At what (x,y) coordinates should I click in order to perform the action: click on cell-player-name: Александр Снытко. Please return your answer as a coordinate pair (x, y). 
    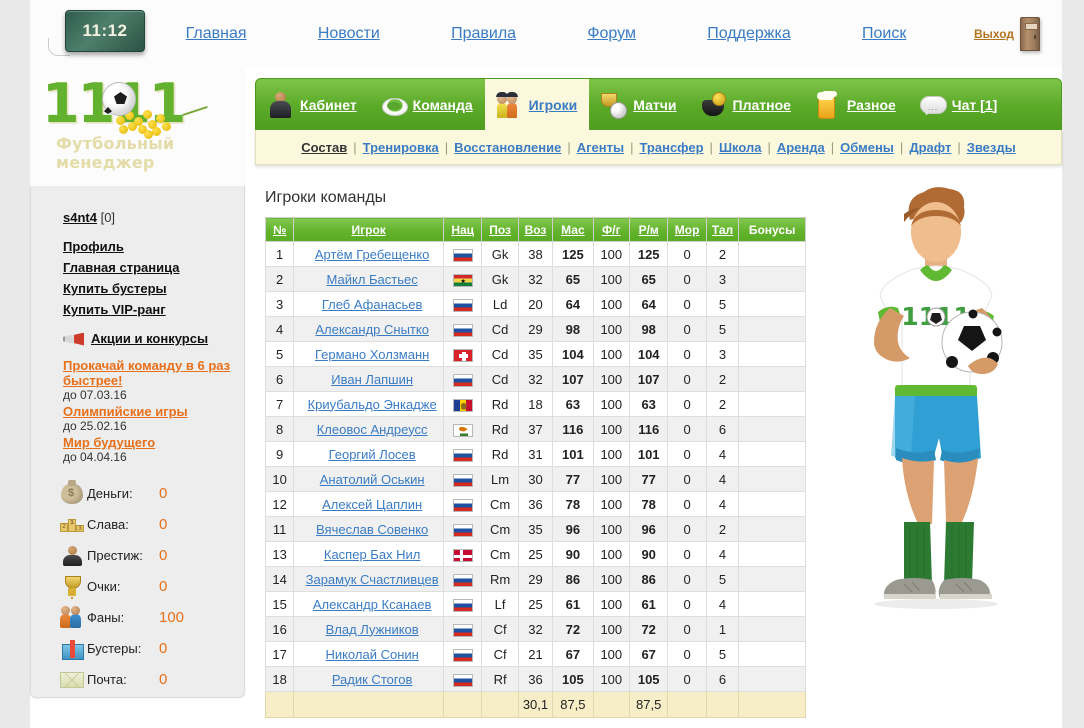
    Looking at the image, I should click on (368, 329).